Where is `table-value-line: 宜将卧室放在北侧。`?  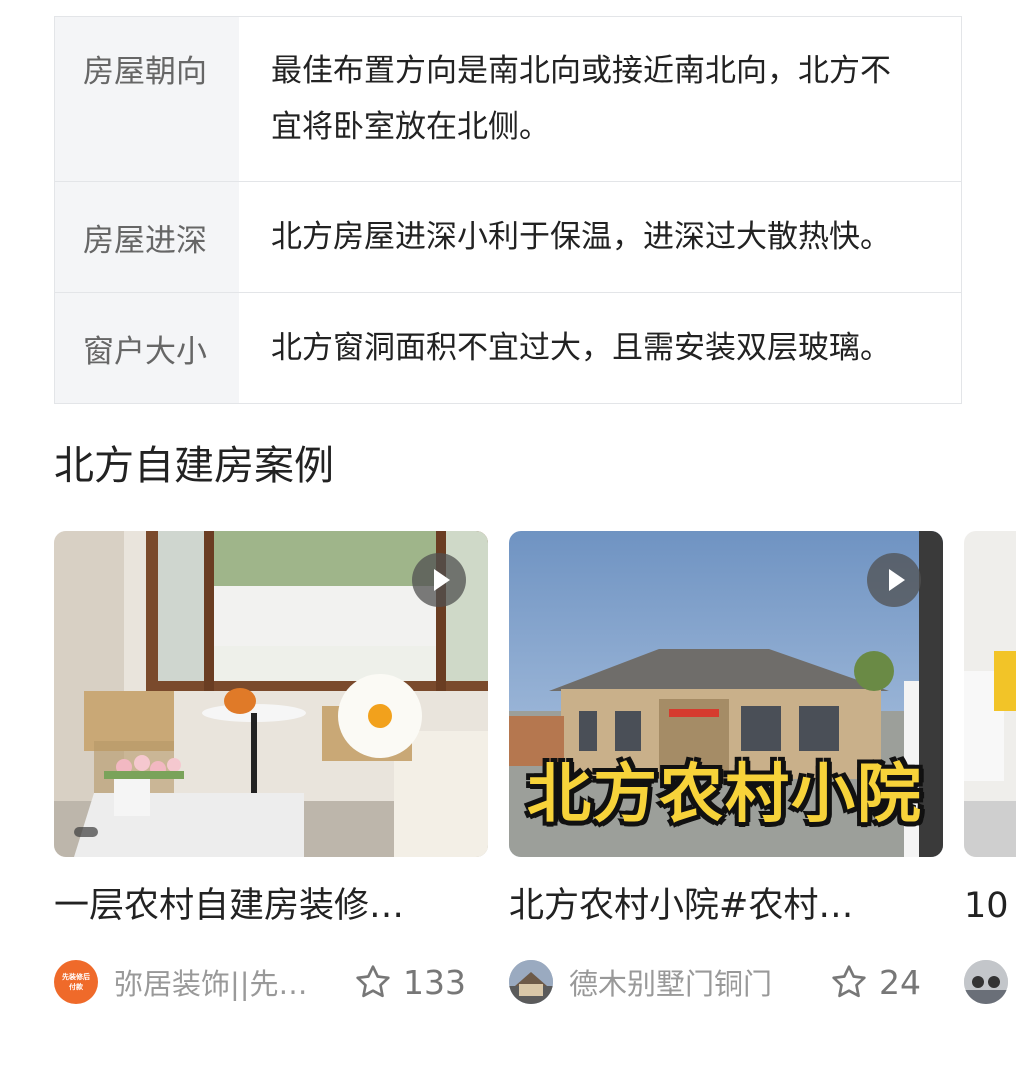 table-value-line: 宜将卧室放在北侧。 is located at coordinates (410, 127).